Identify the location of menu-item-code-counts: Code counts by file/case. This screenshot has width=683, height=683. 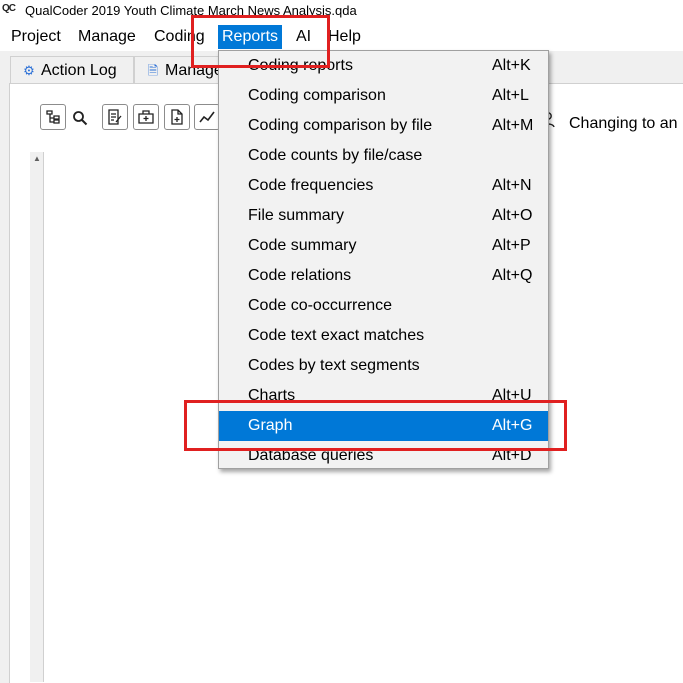
(383, 156).